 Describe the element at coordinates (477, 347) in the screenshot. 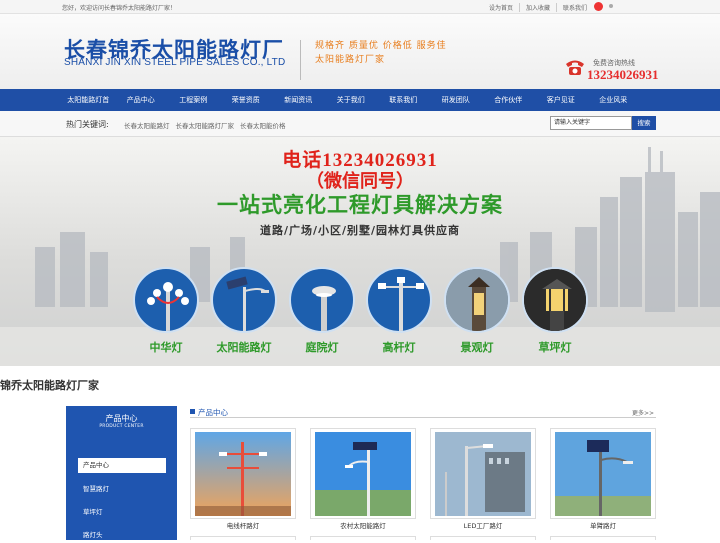

I see `category-label: 景观灯` at that location.